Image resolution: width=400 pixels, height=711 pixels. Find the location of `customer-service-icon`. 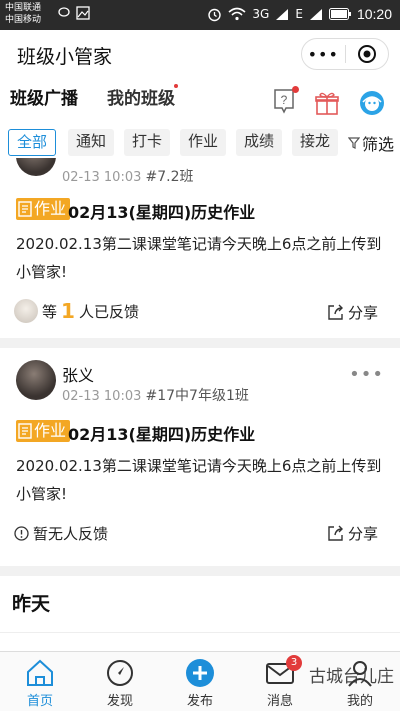

customer-service-icon is located at coordinates (372, 103).